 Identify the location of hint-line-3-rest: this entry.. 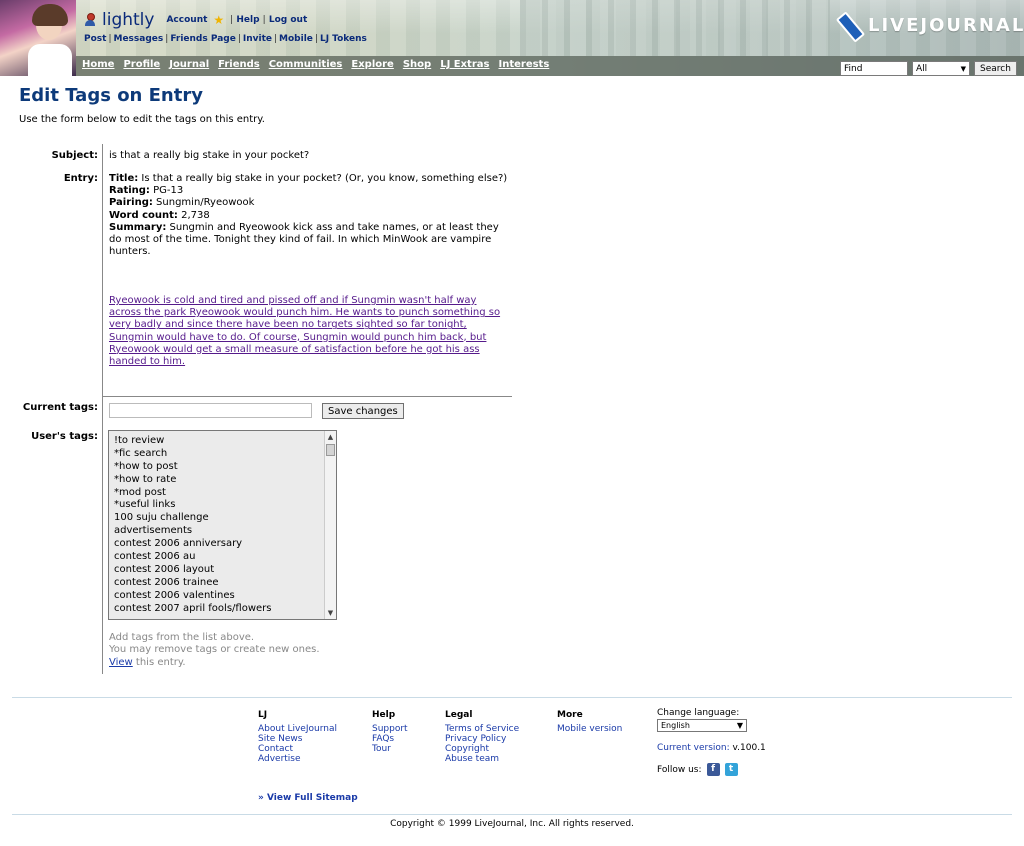
(159, 662).